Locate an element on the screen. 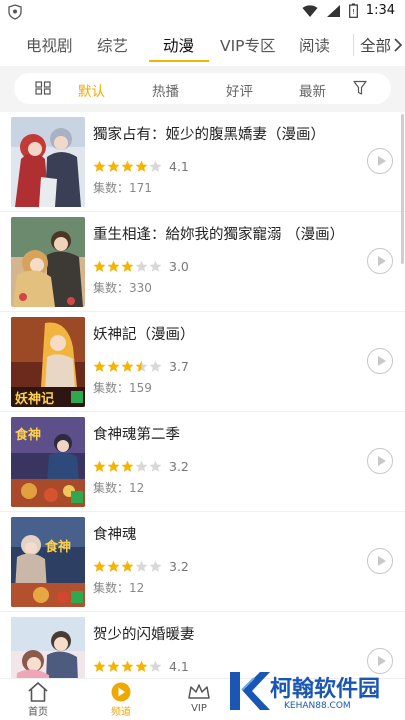 Image resolution: width=405 pixels, height=720 pixels. filter-icon is located at coordinates (360, 88).